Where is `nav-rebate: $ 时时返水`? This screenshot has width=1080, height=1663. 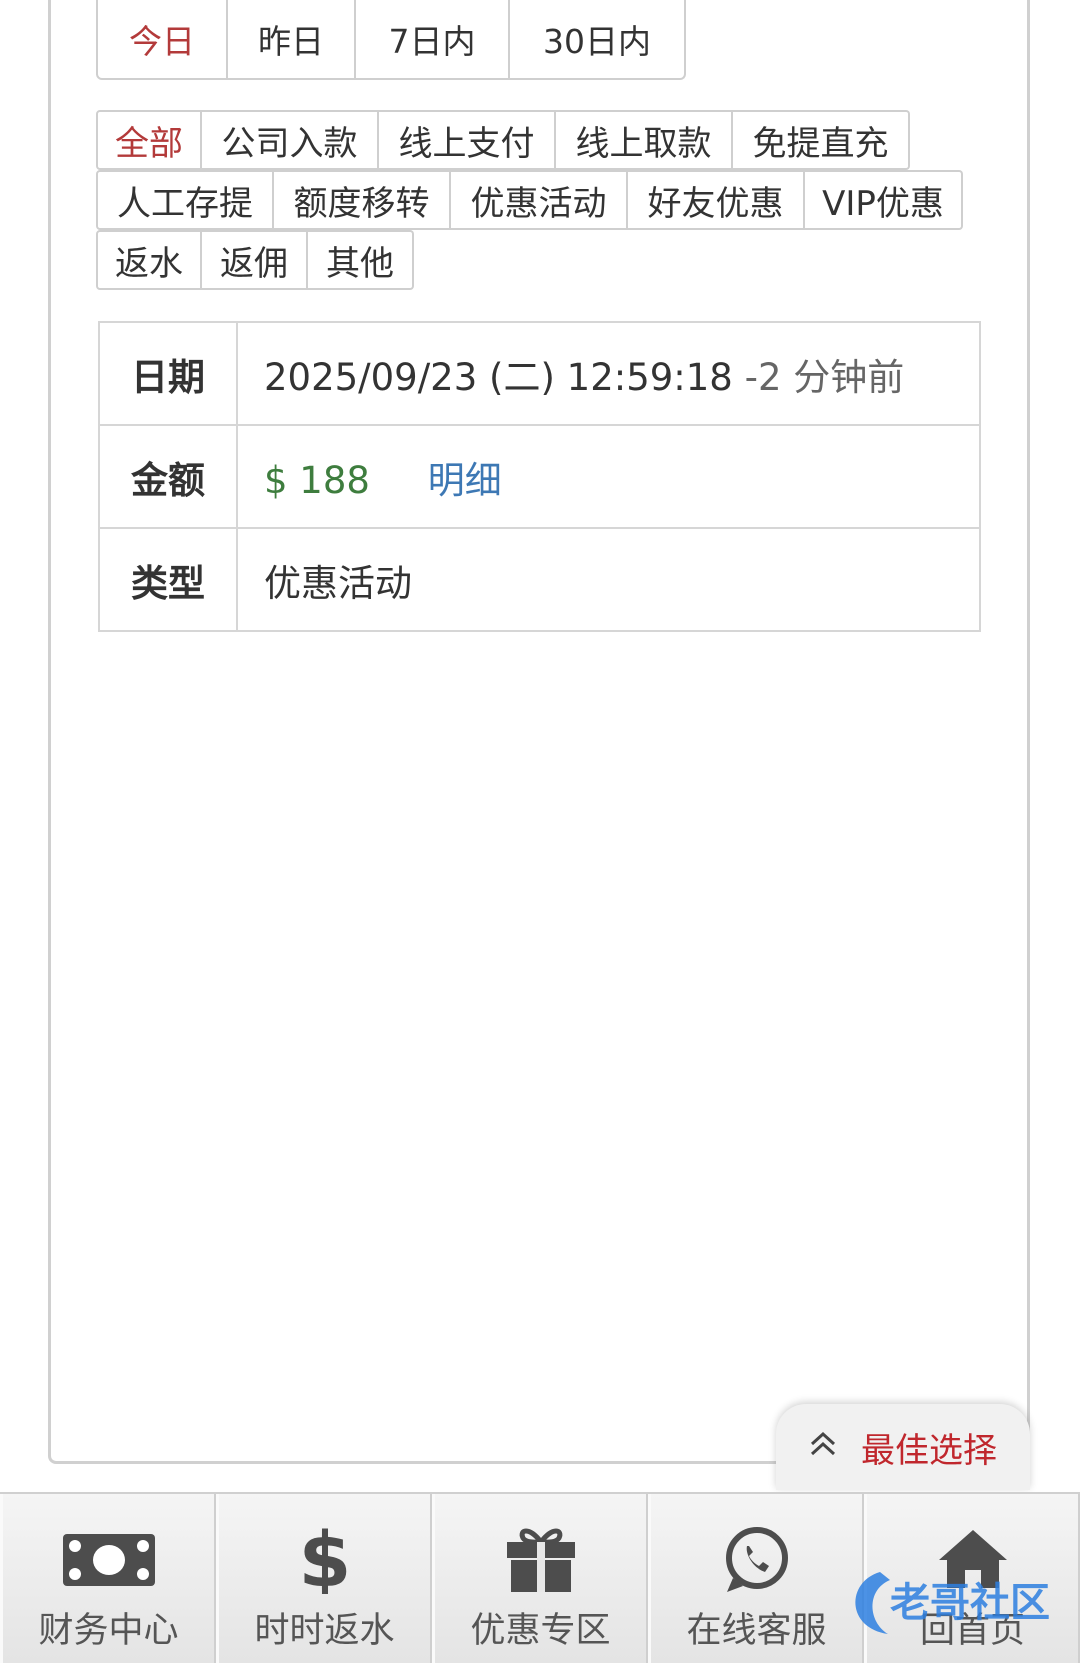 nav-rebate: $ 时时返水 is located at coordinates (324, 1578).